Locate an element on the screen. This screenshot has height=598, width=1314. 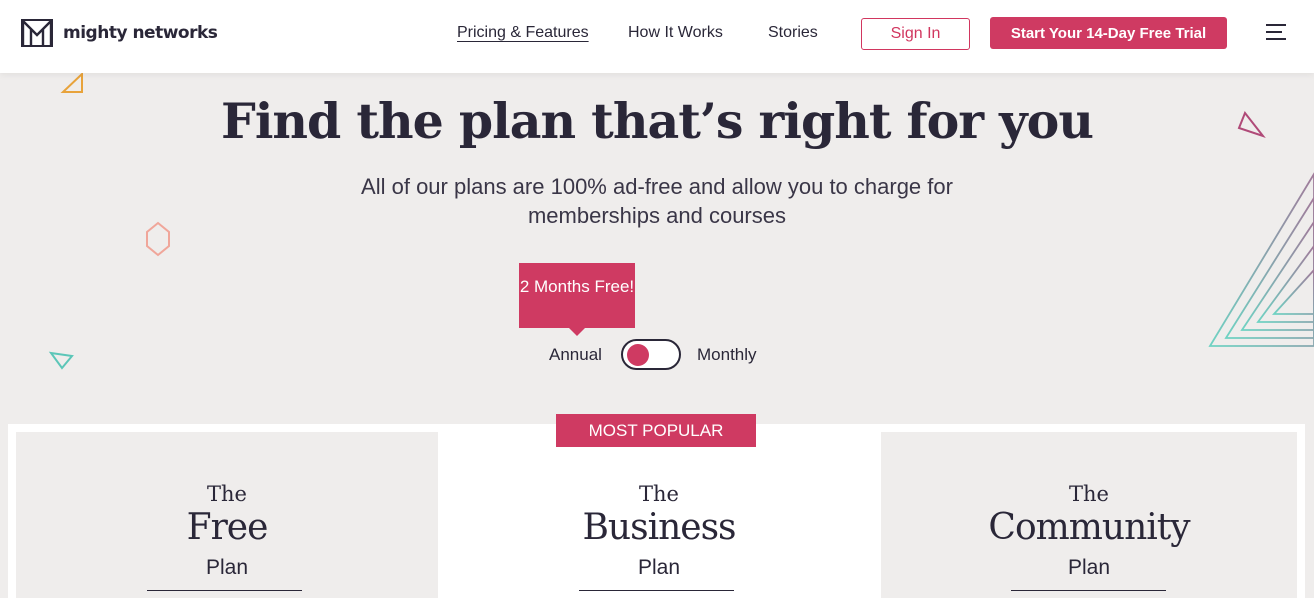
page-title: Find the plan that’s right for you is located at coordinates (657, 121).